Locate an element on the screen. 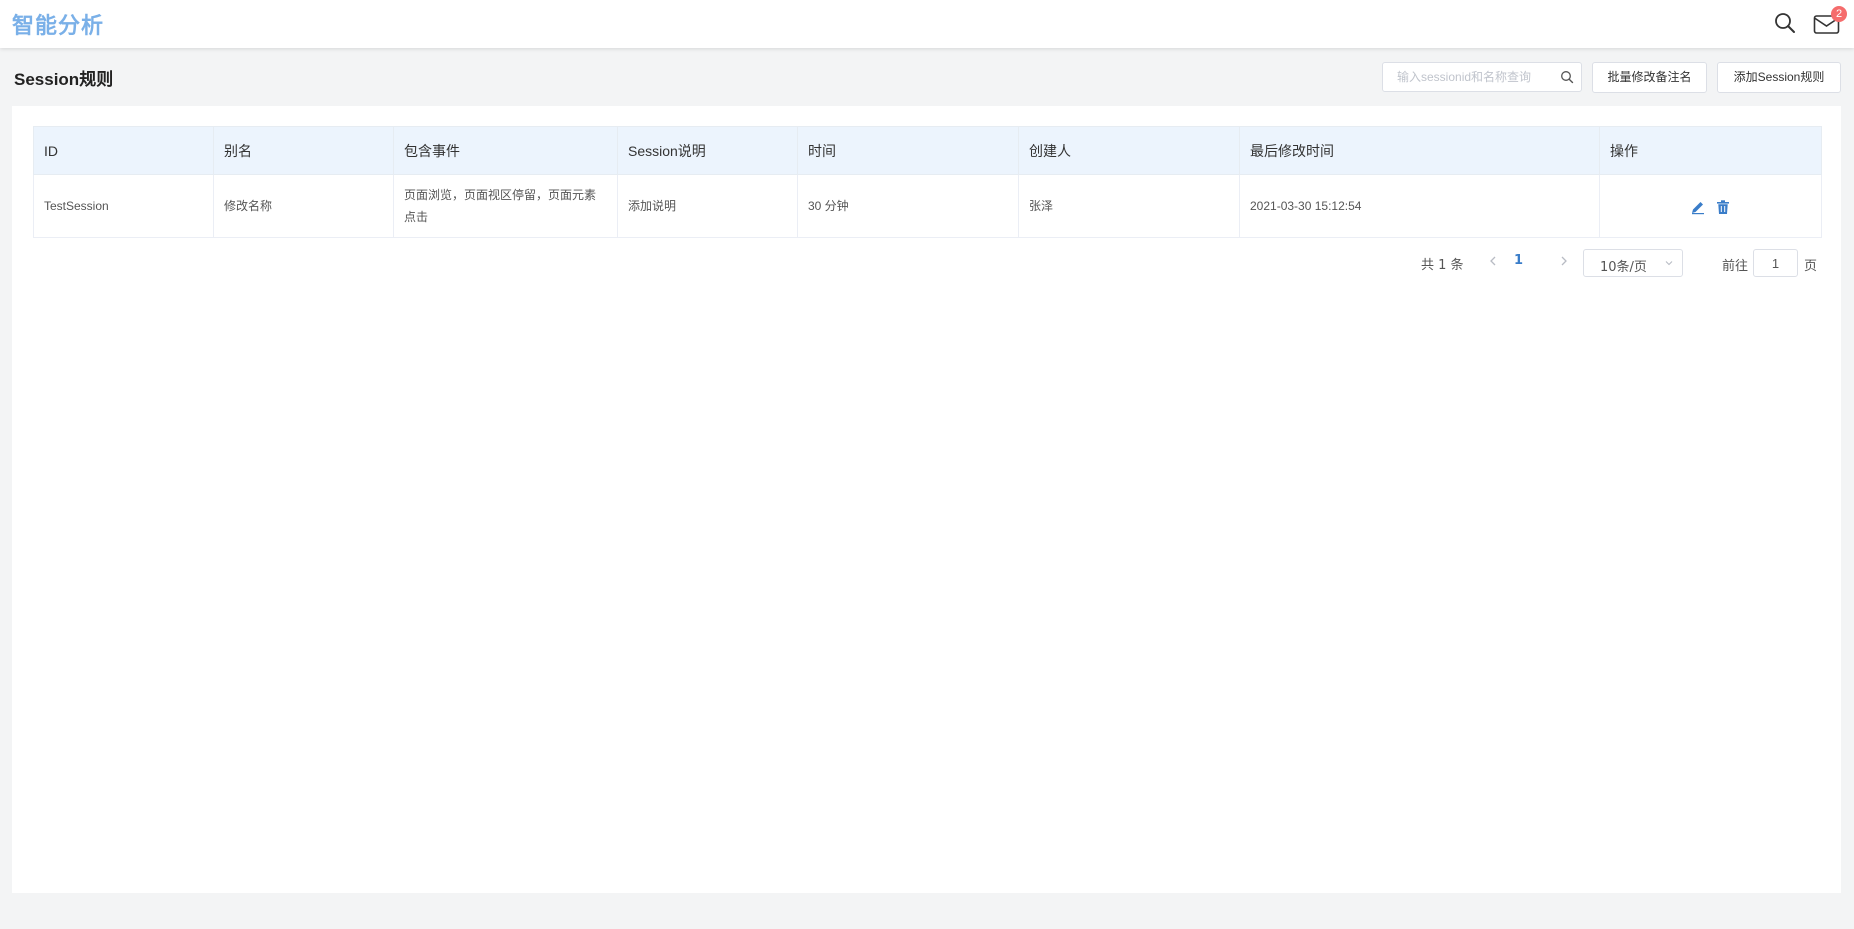 The image size is (1854, 929). chevron-right-icon is located at coordinates (1564, 261).